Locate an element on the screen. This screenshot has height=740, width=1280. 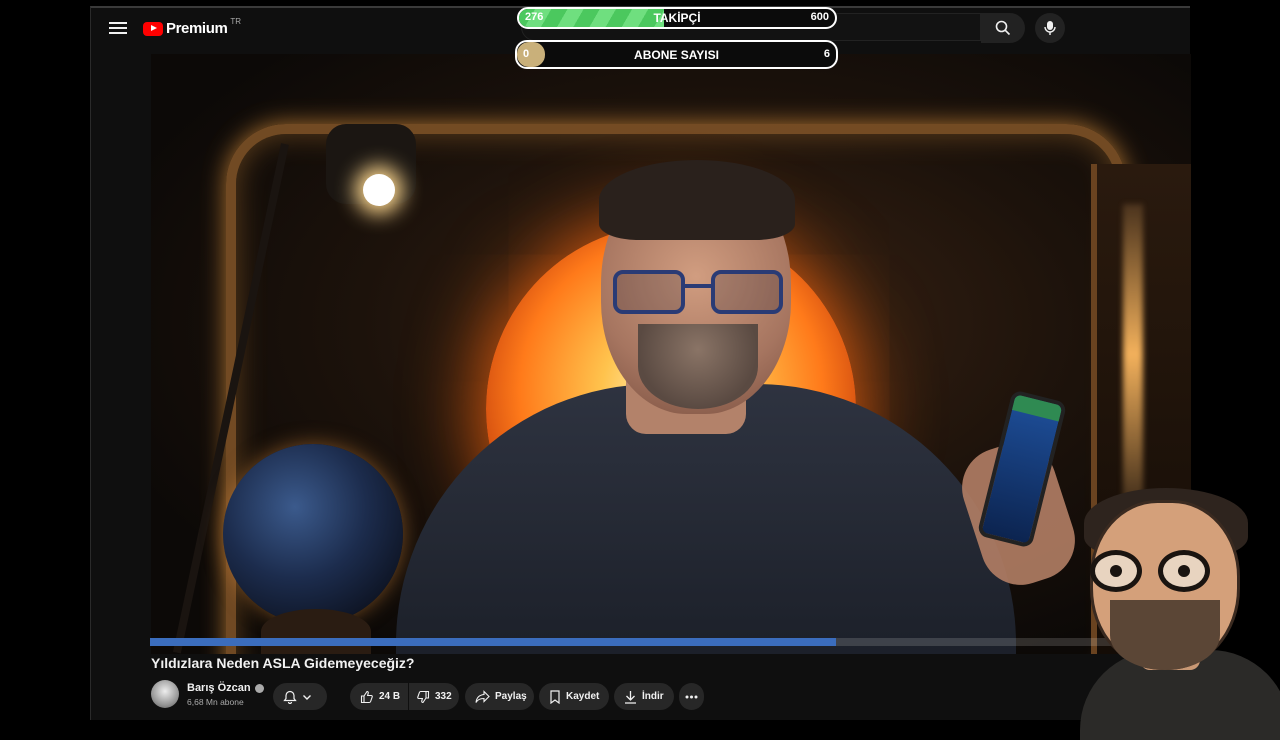
like-count: 24 B is located at coordinates (390, 696).